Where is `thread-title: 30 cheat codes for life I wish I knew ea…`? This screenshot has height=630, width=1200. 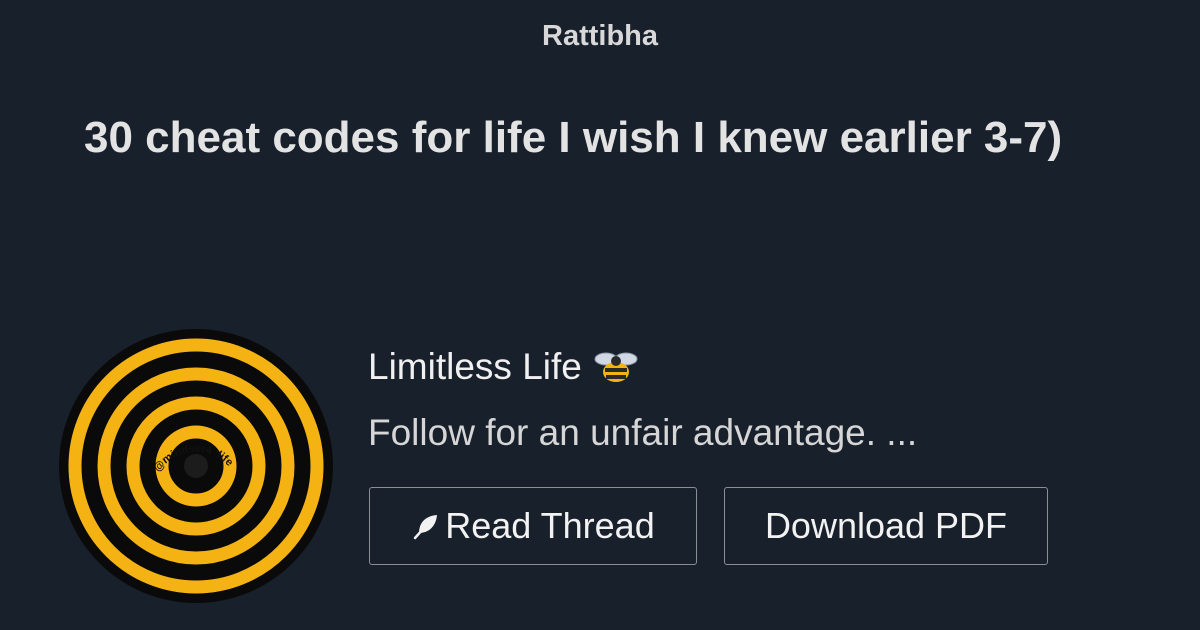 thread-title: 30 cheat codes for life I wish I knew ea… is located at coordinates (573, 137).